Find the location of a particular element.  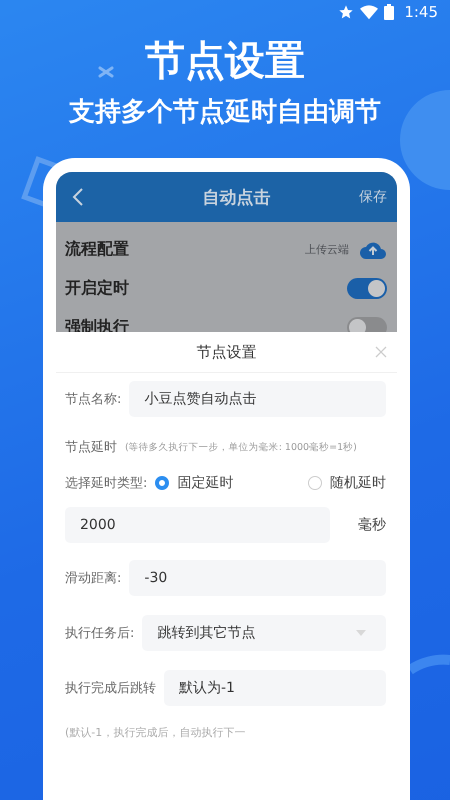

save-button: 保存 is located at coordinates (373, 197).